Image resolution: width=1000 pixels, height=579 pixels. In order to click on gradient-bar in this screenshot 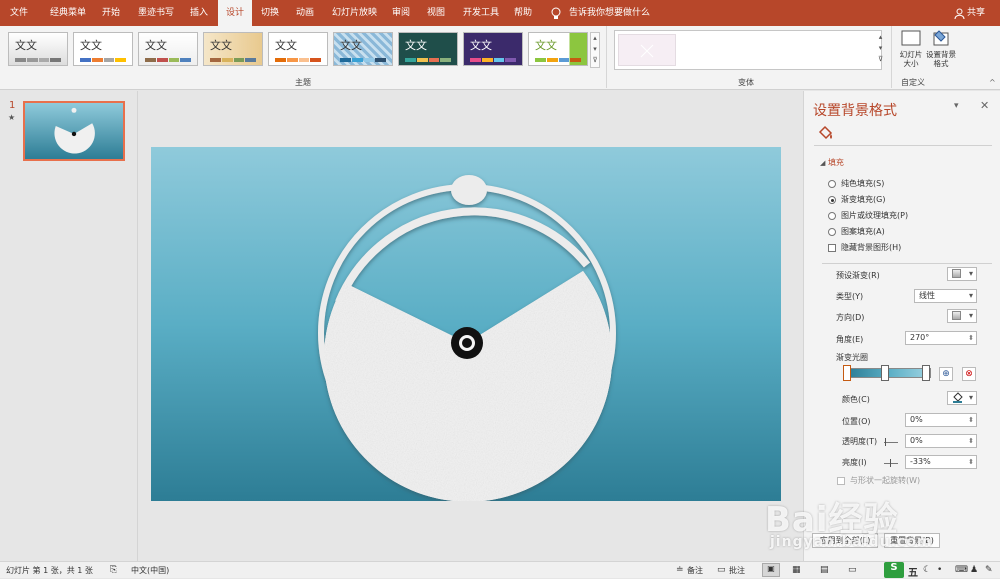, I will do `click(889, 373)`.